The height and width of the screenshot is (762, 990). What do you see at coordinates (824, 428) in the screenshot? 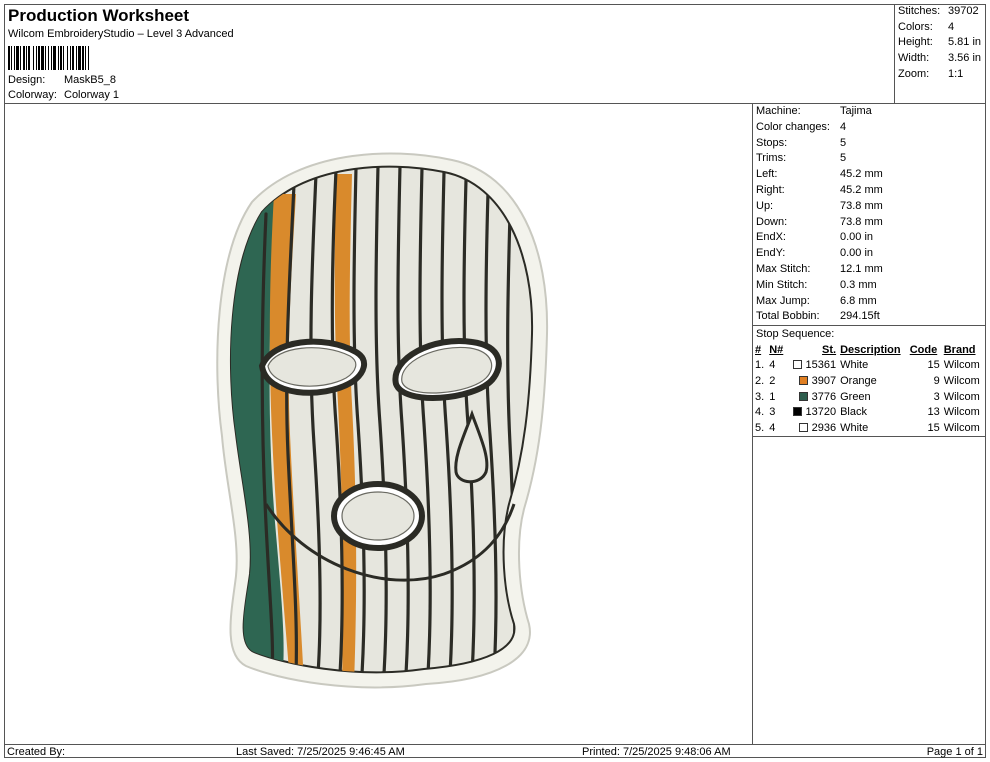
I see `stitch-count: 2936` at bounding box center [824, 428].